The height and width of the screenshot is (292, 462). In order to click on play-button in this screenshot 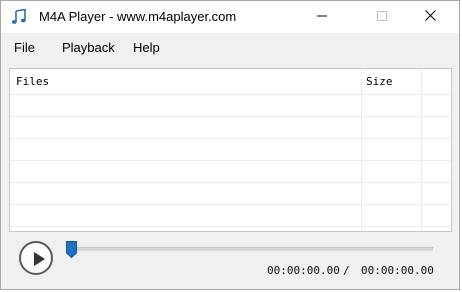, I will do `click(36, 258)`.